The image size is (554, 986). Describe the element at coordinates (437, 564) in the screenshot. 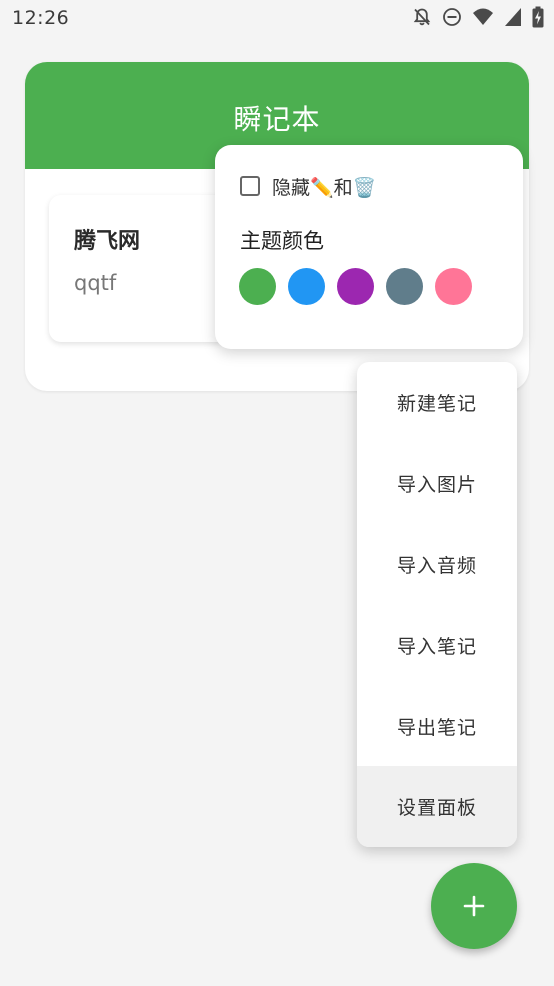

I see `menu-item-import-audio: 导入音频` at that location.